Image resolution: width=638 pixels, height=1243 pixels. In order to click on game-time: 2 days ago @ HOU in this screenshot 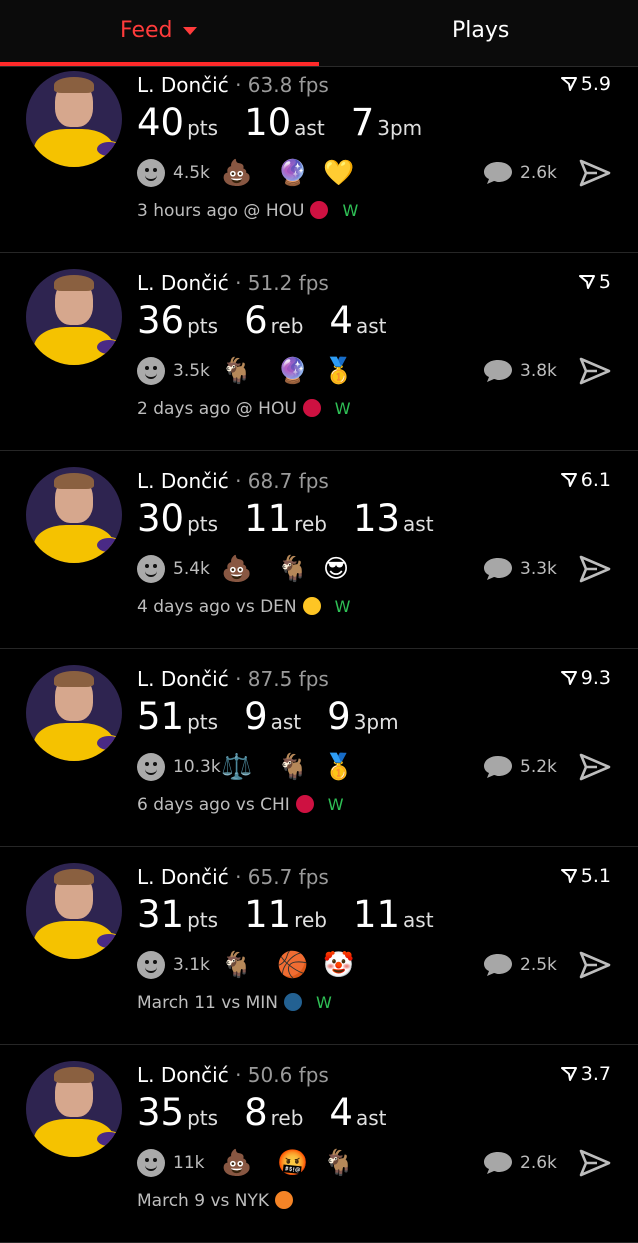, I will do `click(217, 409)`.